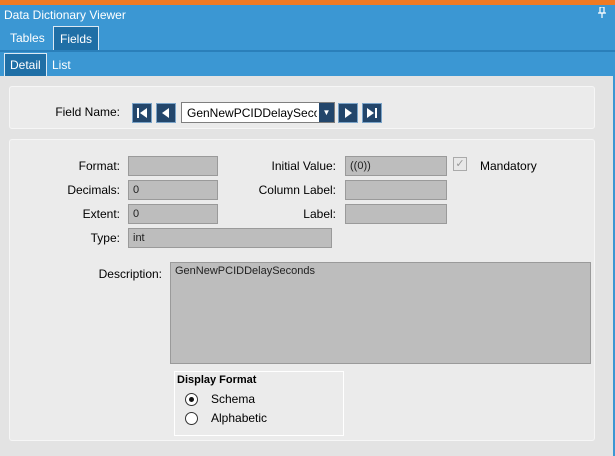 Image resolution: width=615 pixels, height=456 pixels. I want to click on format-label: Format:, so click(99, 166).